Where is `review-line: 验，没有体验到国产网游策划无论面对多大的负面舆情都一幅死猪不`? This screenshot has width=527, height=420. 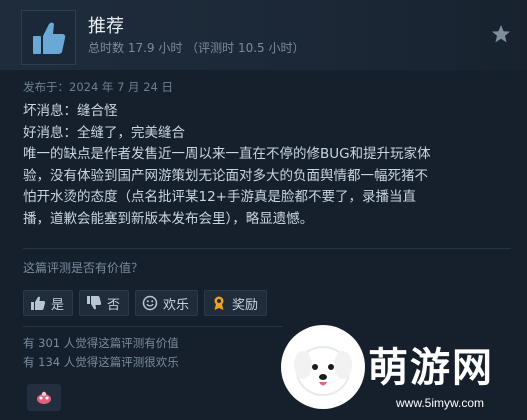
review-line: 验，没有体验到国产网游策划无论面对多大的负面舆情都一幅死猪不 is located at coordinates (225, 175).